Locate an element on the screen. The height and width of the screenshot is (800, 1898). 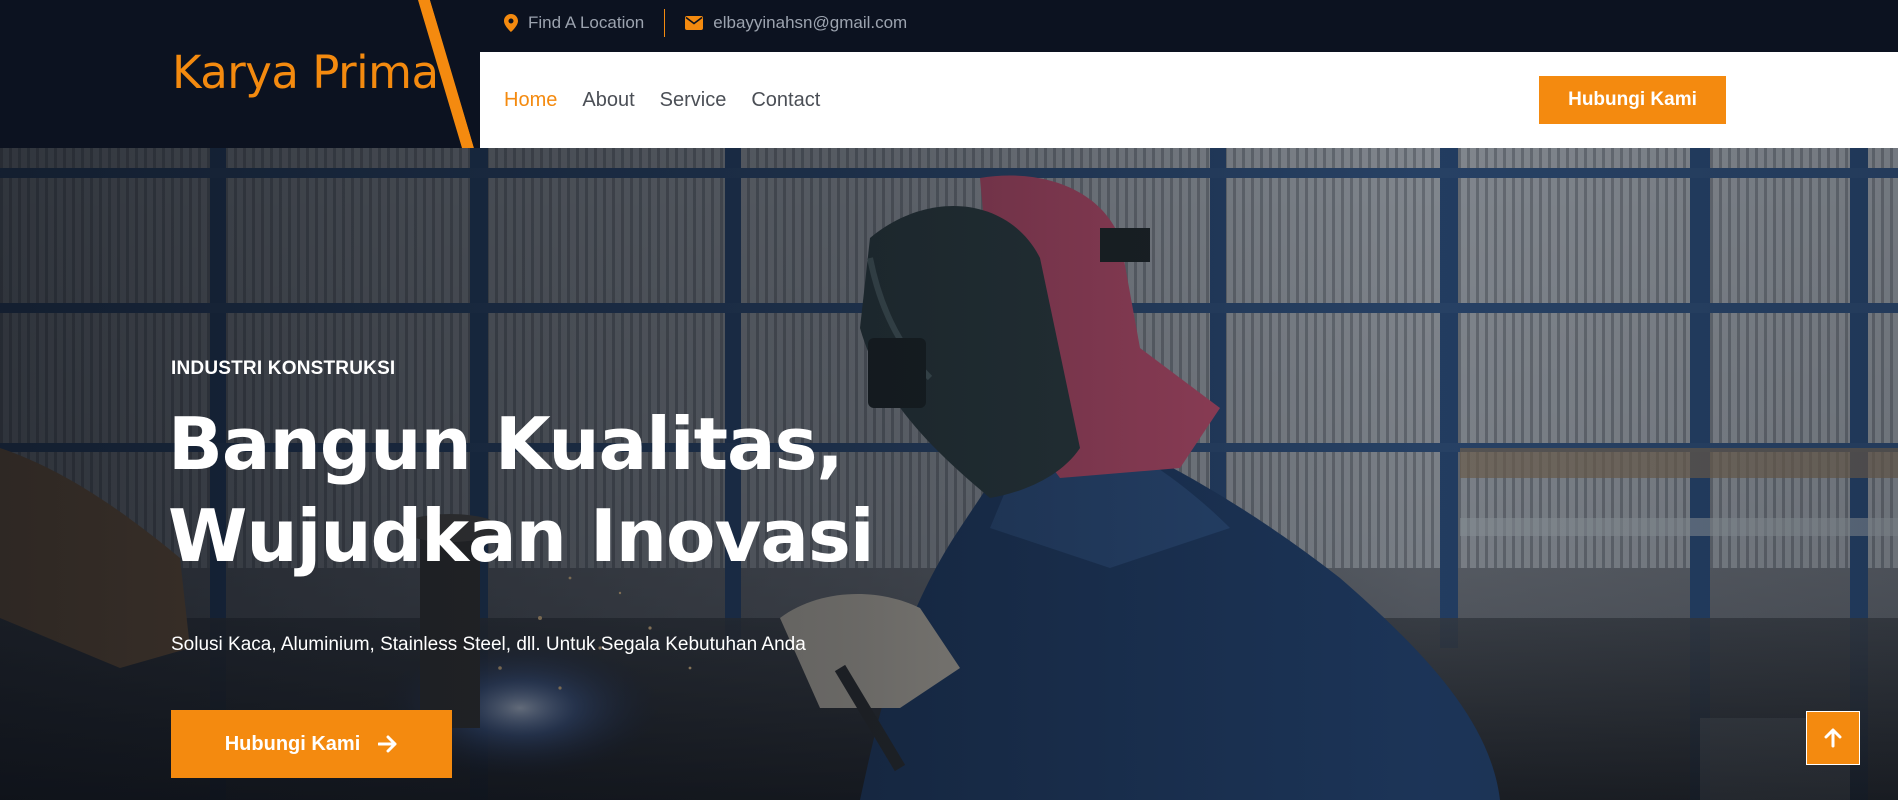
contact-bar: Find A Location elbayyinahsn@gmail.com is located at coordinates (705, 23).